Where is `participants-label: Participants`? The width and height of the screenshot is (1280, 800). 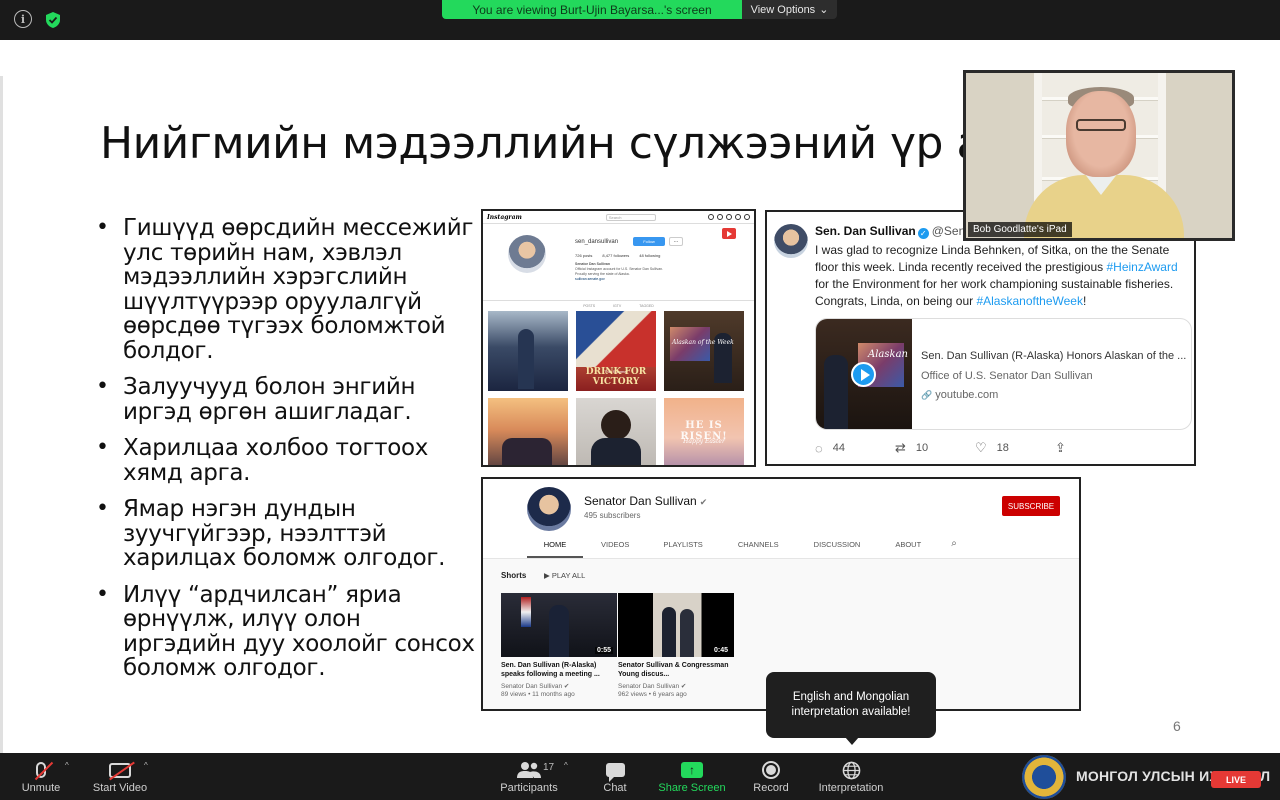 participants-label: Participants is located at coordinates (529, 788).